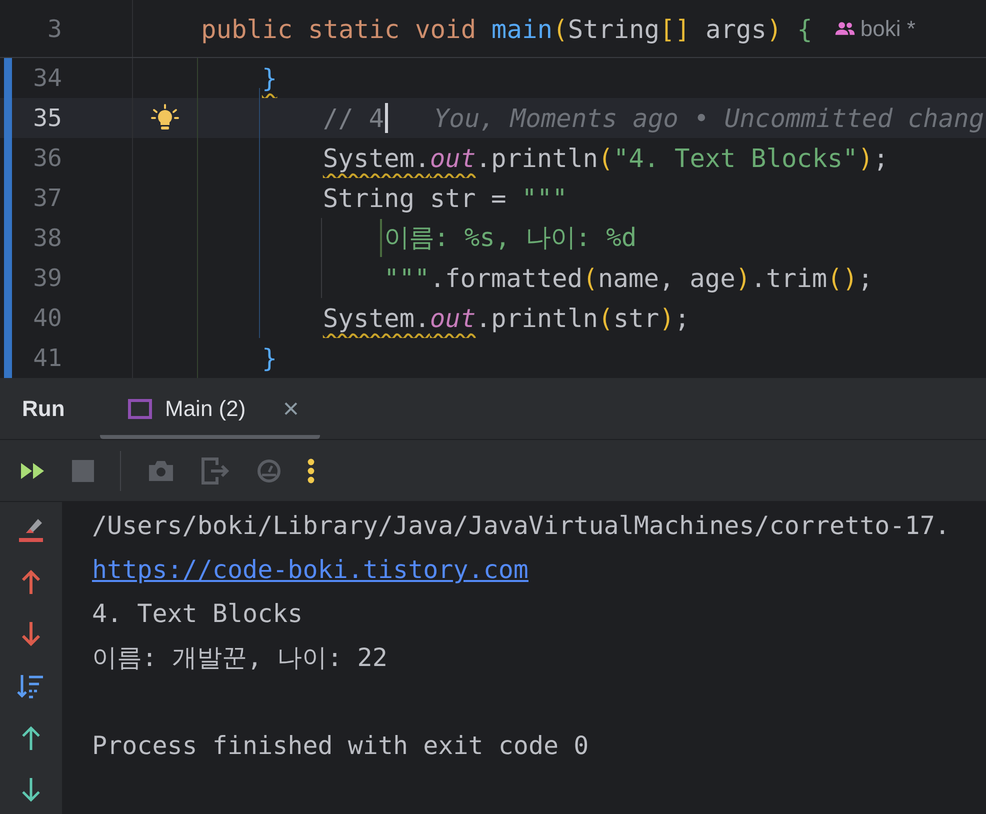 Image resolution: width=986 pixels, height=814 pixels. What do you see at coordinates (804, 29) in the screenshot?
I see `code-bracket: {` at bounding box center [804, 29].